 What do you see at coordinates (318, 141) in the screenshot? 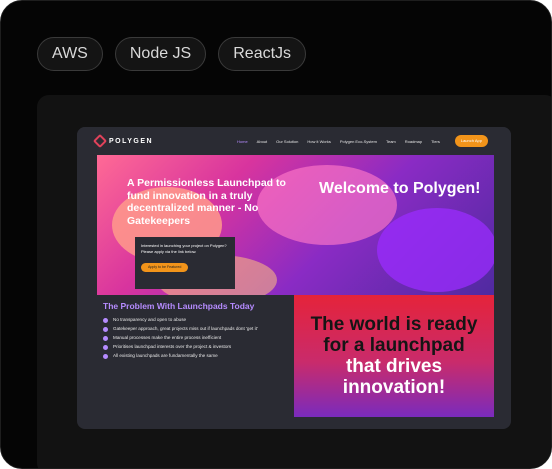
I see `nav-how-it-works: How it Works` at bounding box center [318, 141].